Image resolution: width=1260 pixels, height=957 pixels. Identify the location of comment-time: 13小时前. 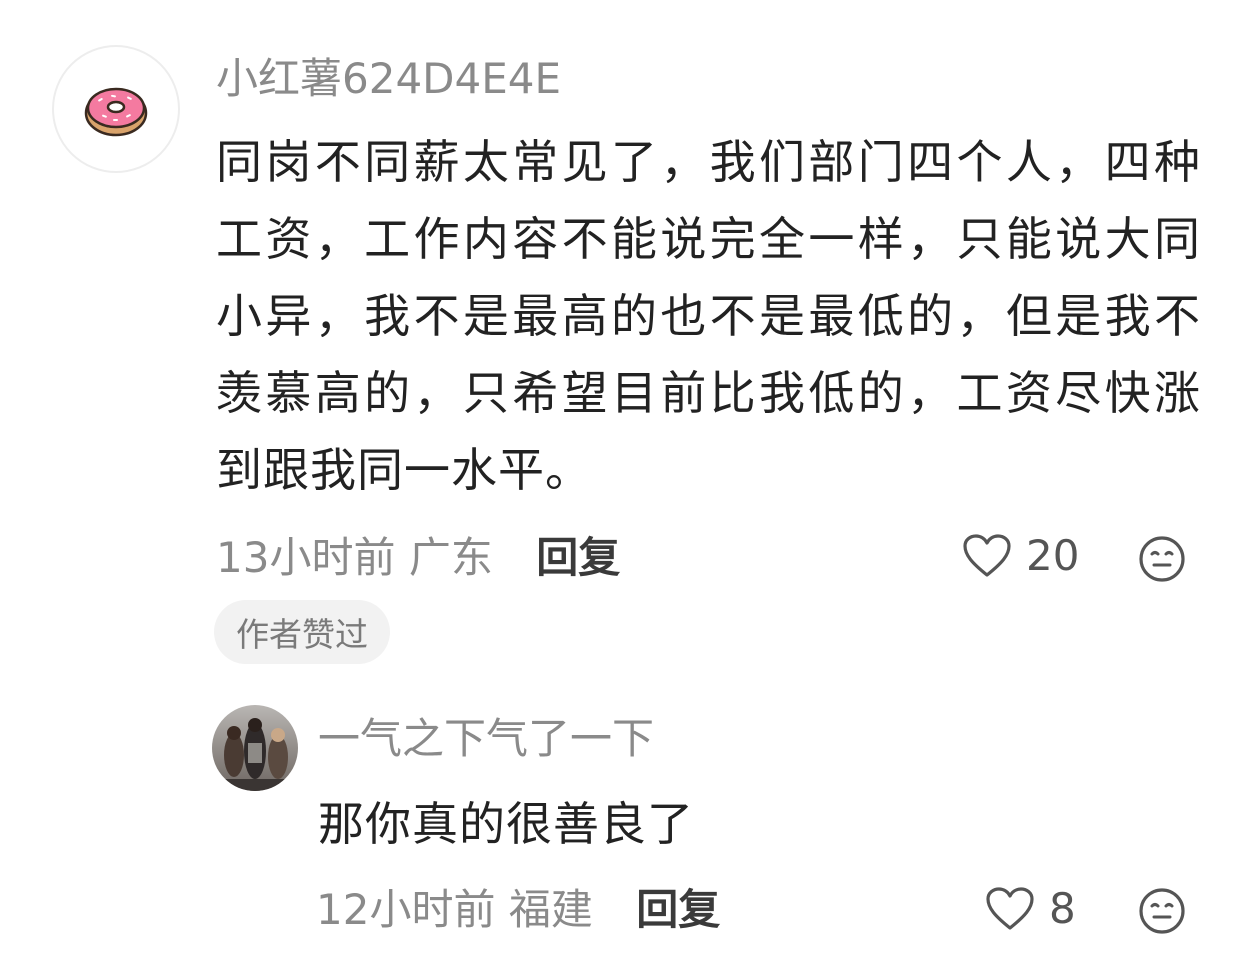
(306, 557).